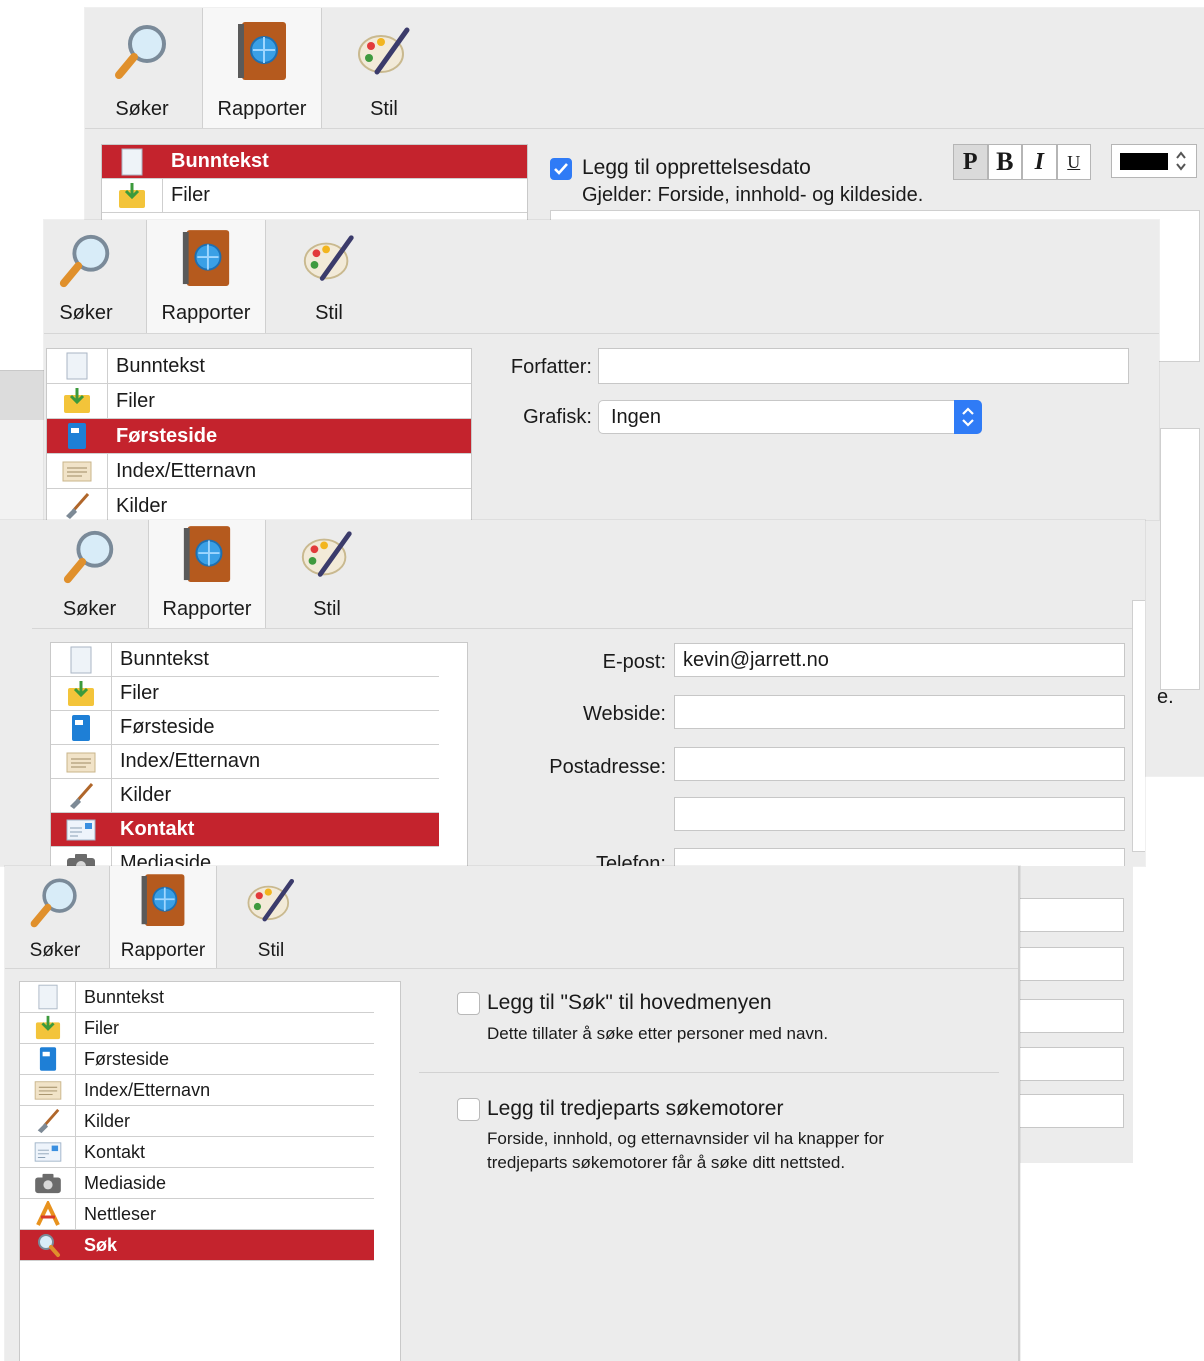  I want to click on search-menu-checkbox, so click(468, 1003).